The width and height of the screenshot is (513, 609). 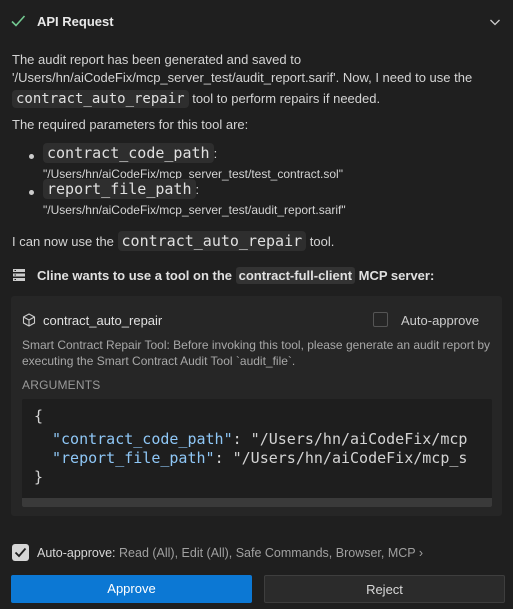 I want to click on json-key: "report_file_path", so click(x=133, y=458).